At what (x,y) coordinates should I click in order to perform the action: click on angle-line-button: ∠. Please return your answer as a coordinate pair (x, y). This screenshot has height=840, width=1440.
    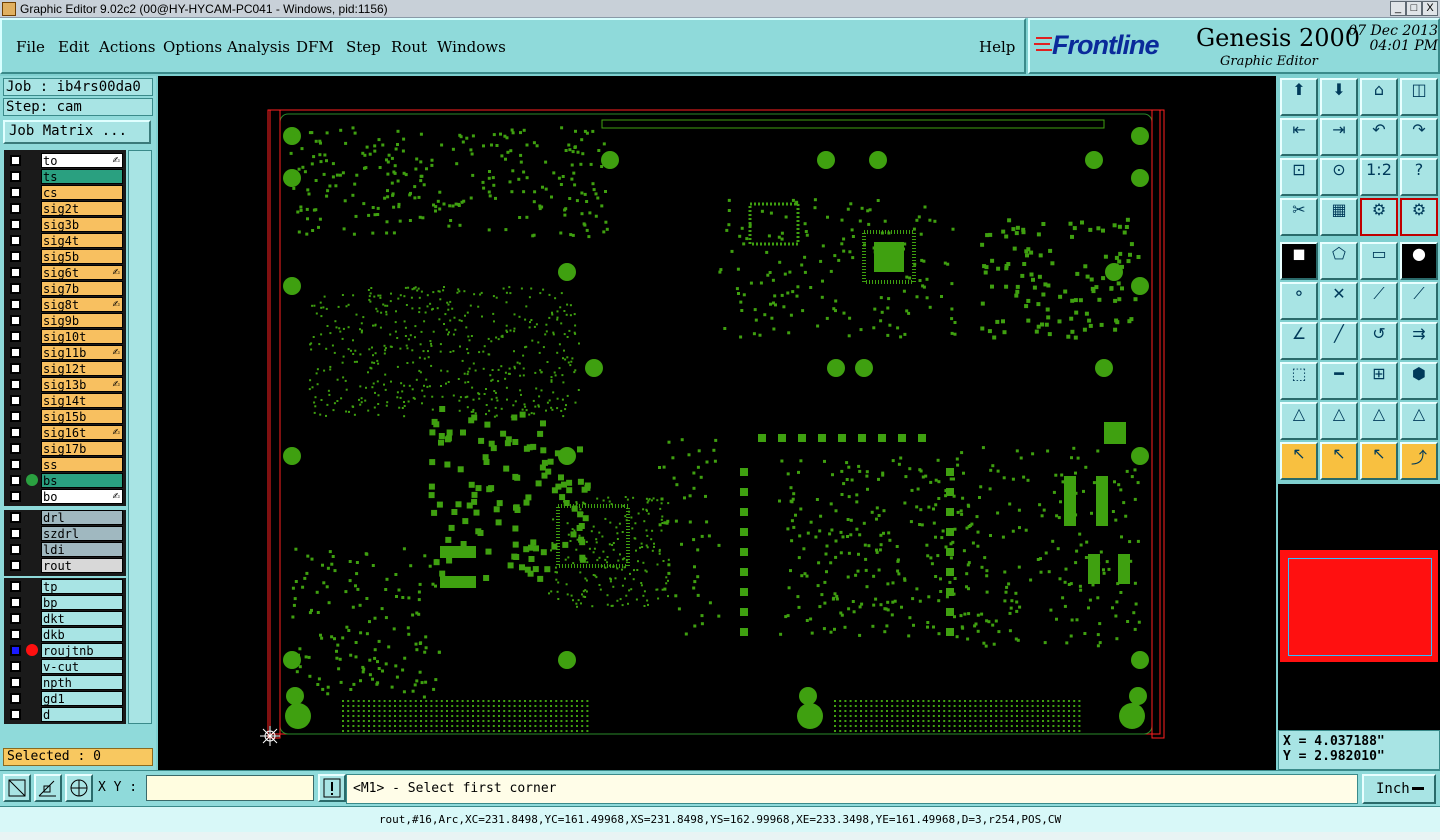
    Looking at the image, I should click on (1299, 341).